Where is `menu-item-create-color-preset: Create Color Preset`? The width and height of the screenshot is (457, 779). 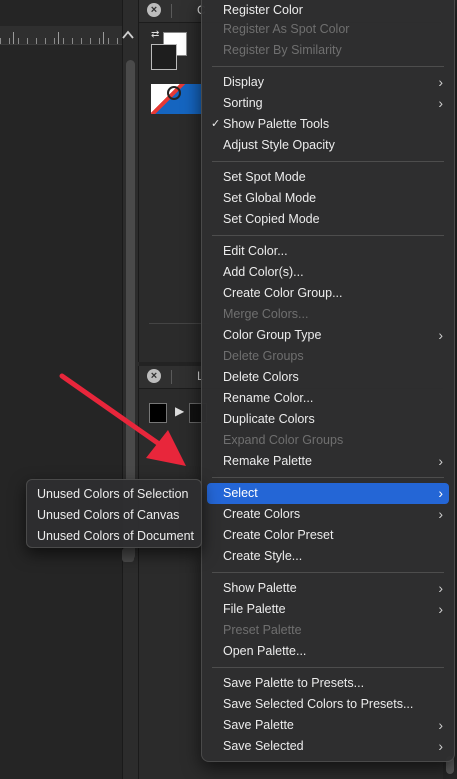 menu-item-create-color-preset: Create Color Preset is located at coordinates (328, 535).